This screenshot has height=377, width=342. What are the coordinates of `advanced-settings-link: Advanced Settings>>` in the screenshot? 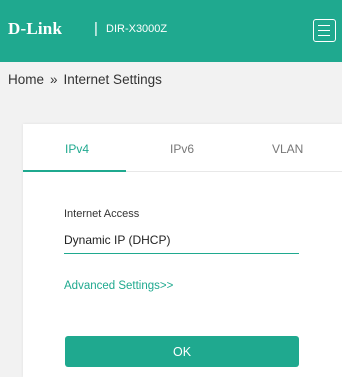 It's located at (118, 286).